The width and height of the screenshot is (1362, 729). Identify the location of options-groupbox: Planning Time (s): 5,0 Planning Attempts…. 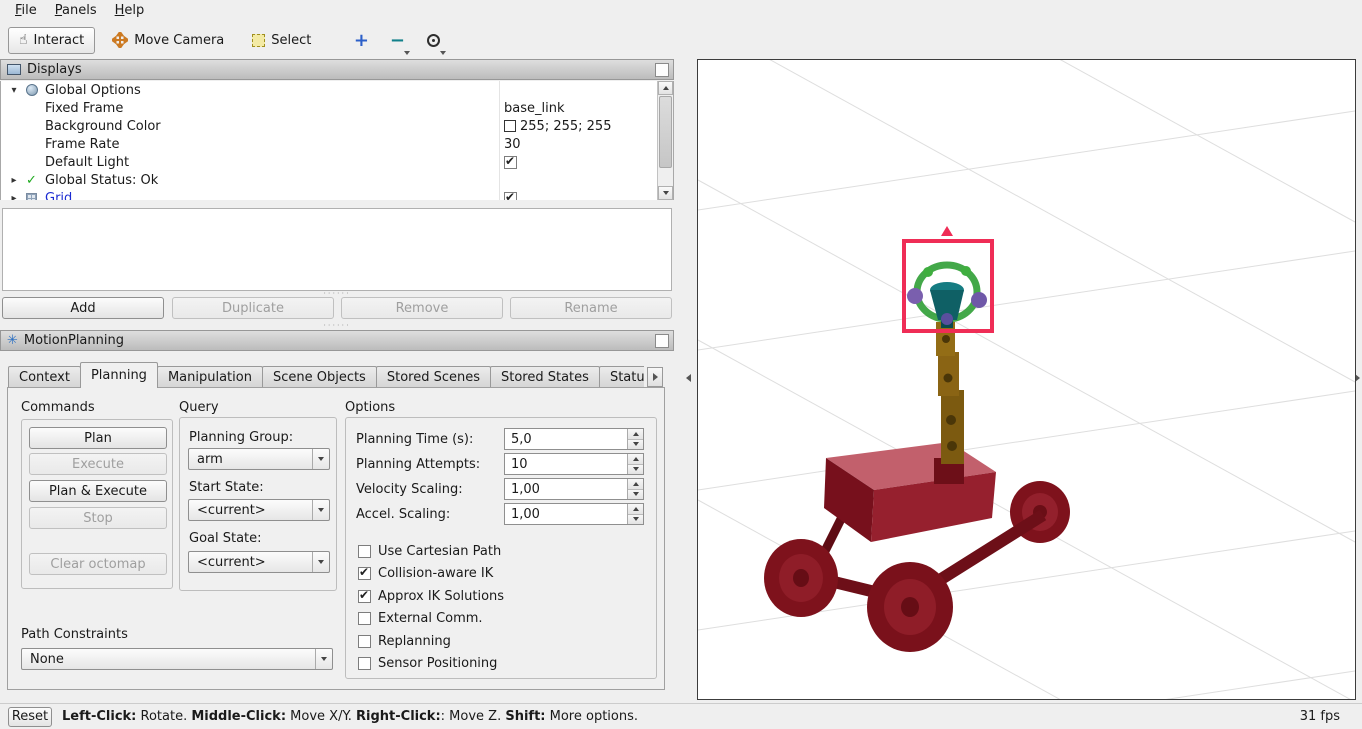
(501, 548).